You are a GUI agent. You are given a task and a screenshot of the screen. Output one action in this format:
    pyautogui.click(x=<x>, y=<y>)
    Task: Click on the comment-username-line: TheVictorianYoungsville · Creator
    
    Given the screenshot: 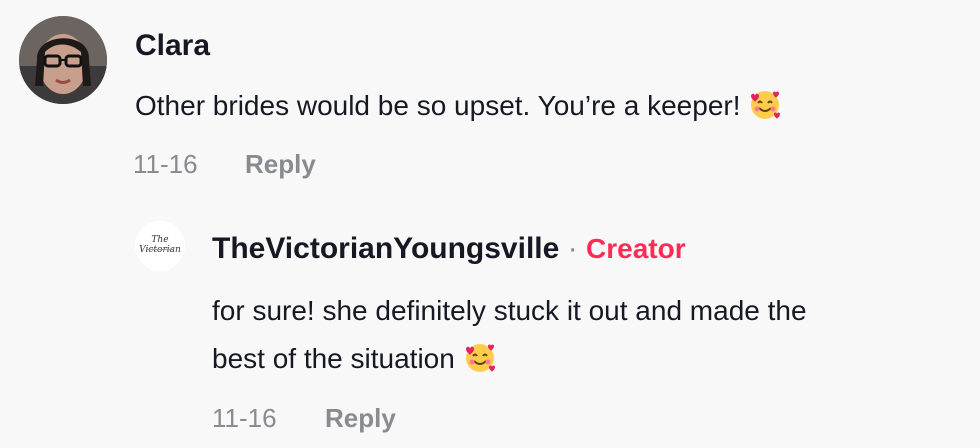 What is the action you would take?
    pyautogui.click(x=449, y=249)
    